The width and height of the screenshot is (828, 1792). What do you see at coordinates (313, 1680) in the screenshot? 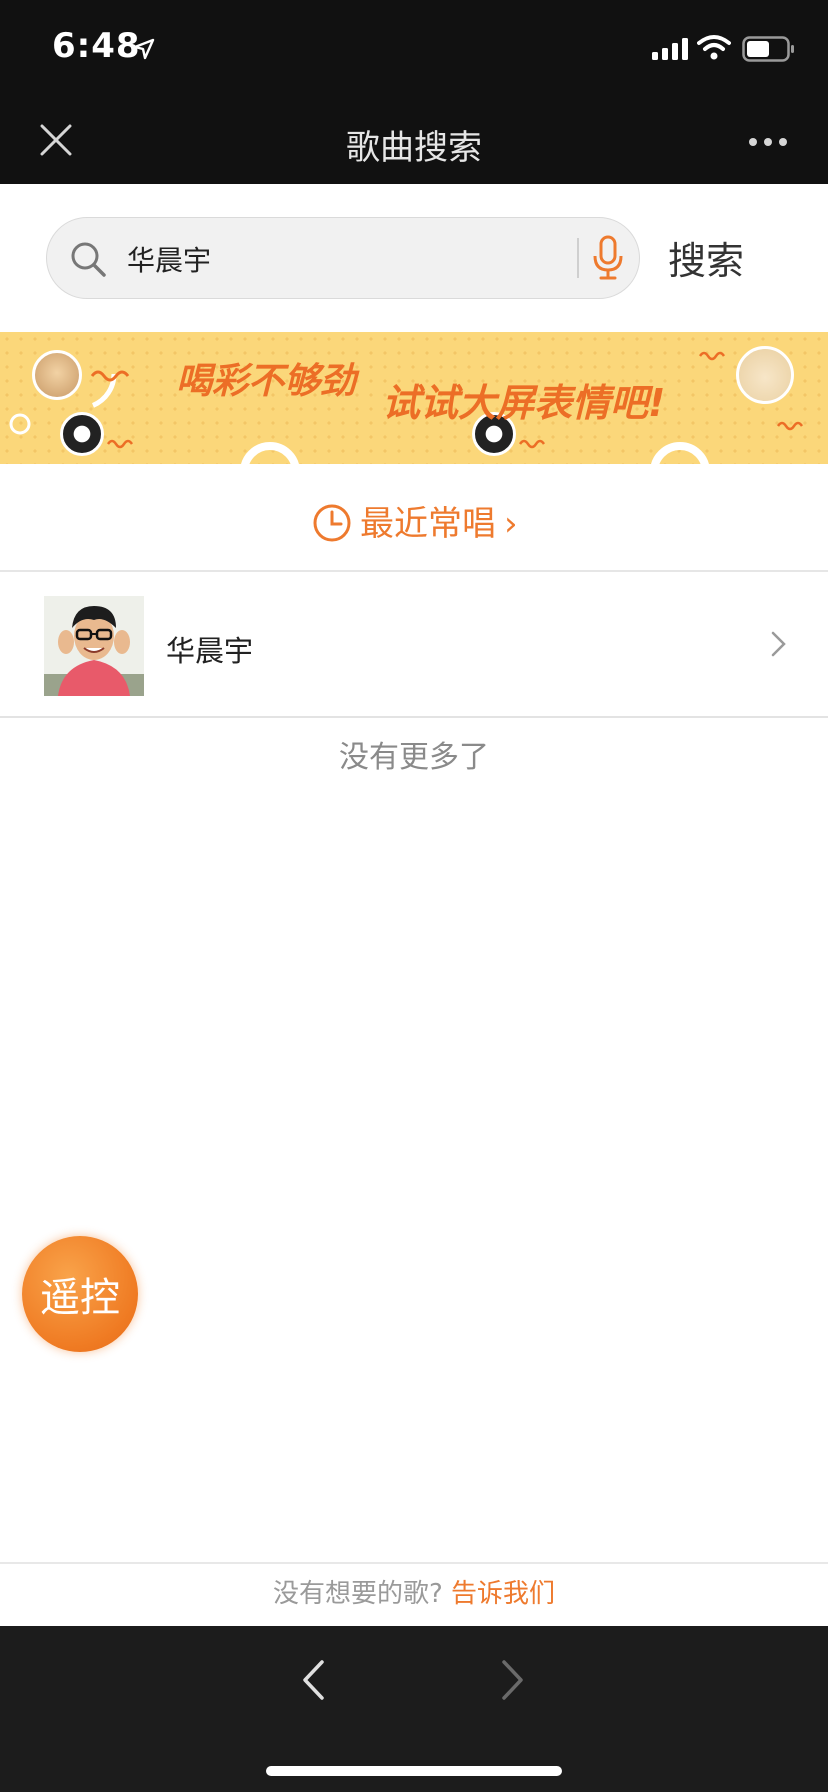
I see `back-arrow-icon` at bounding box center [313, 1680].